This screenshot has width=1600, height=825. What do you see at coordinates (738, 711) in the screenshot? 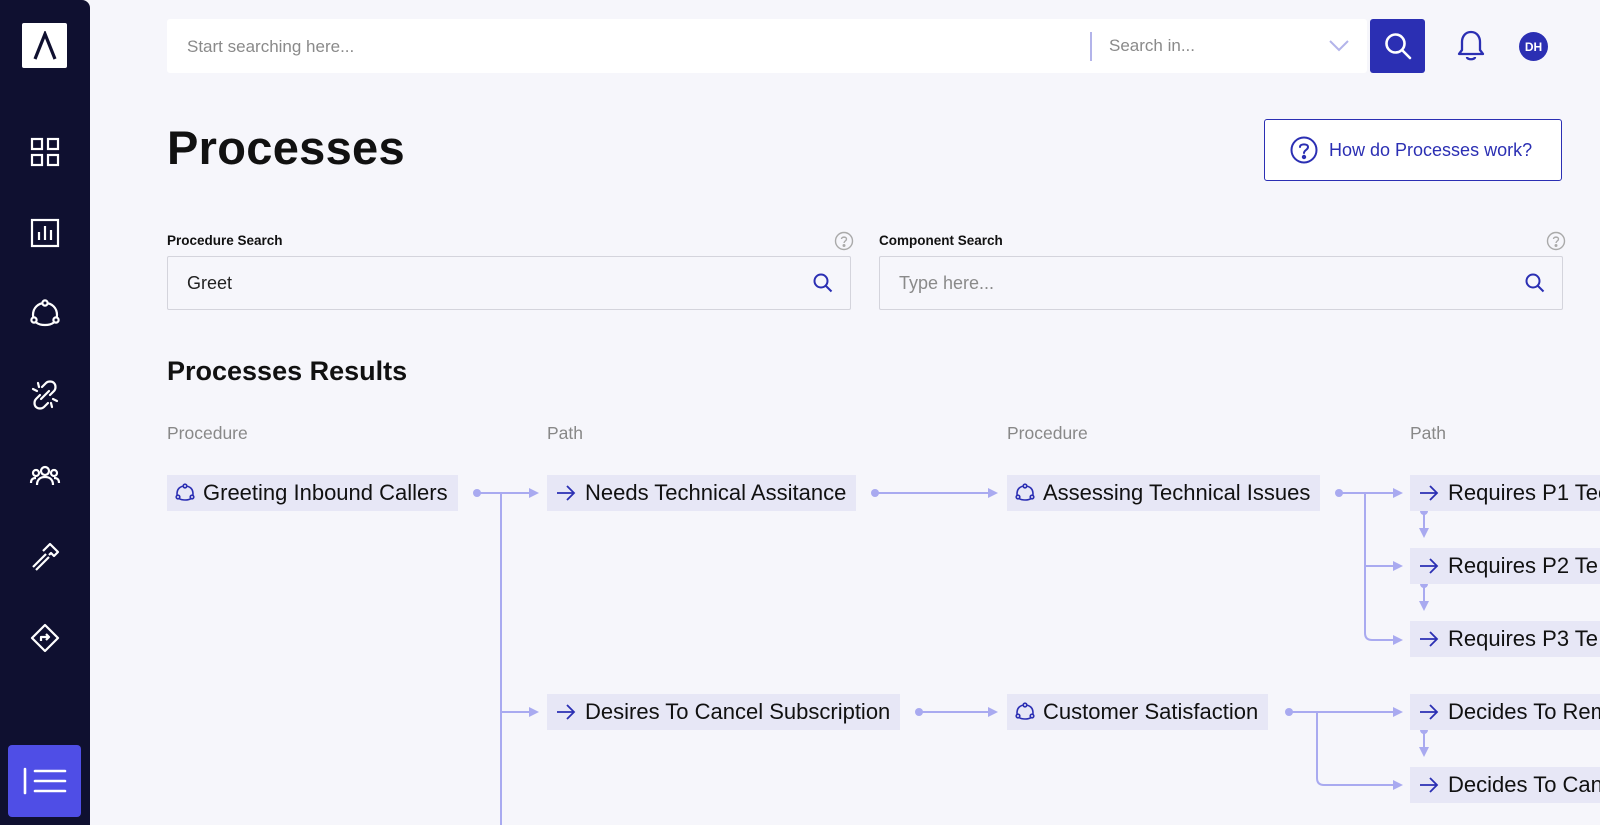
I see `node-label: Desires To Cancel Subscription` at bounding box center [738, 711].